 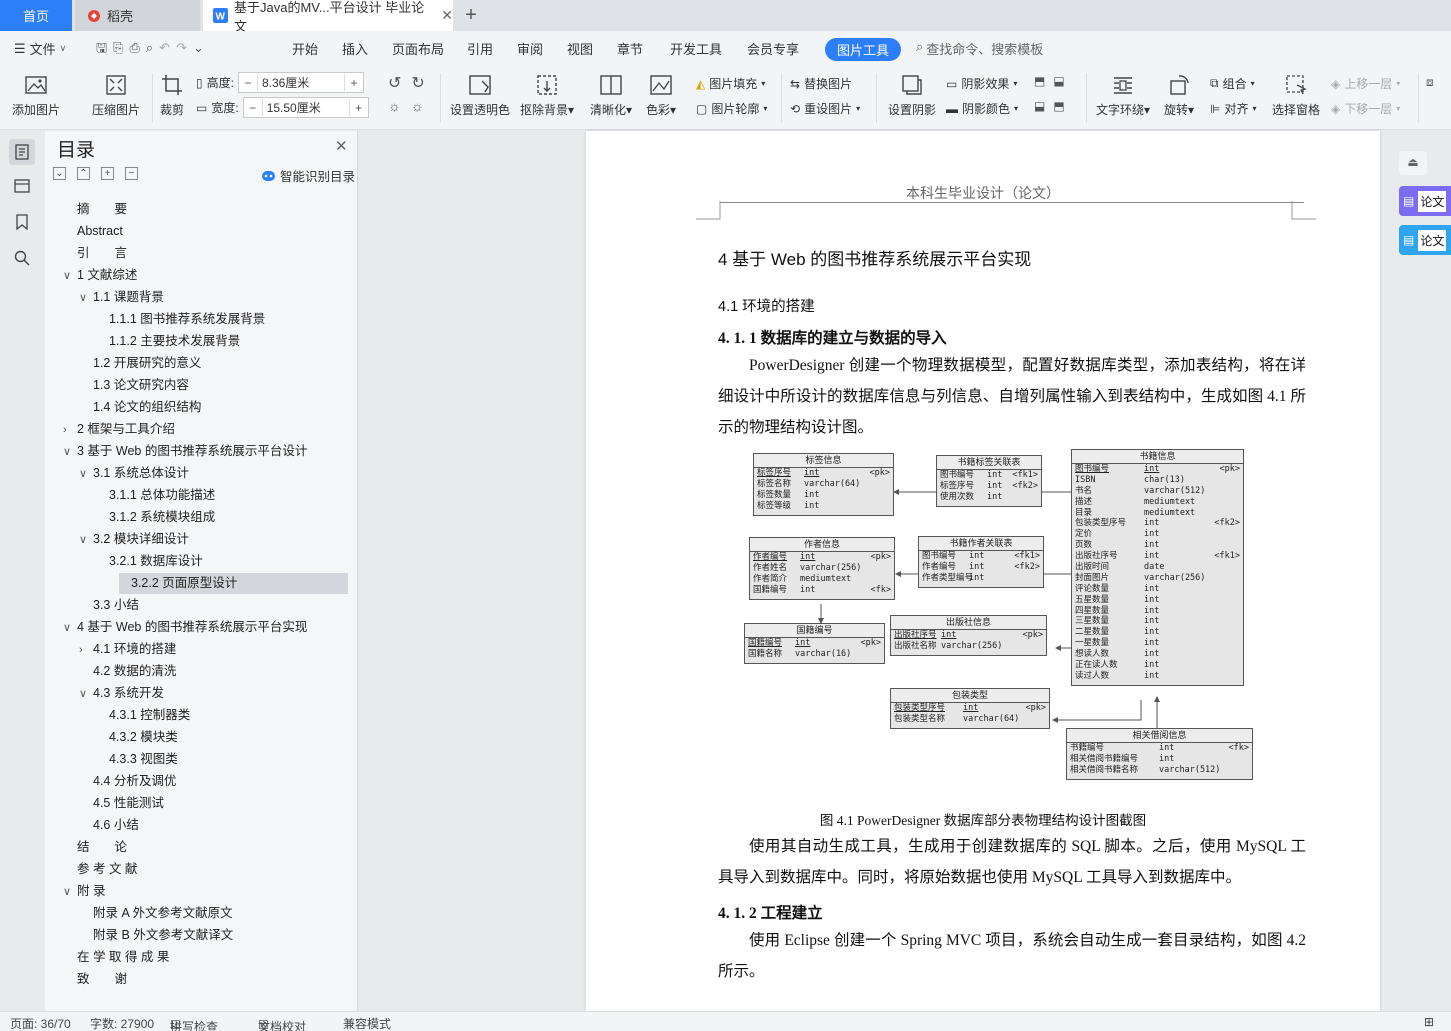 What do you see at coordinates (116, 605) in the screenshot?
I see `toc-item: 3.3 小结` at bounding box center [116, 605].